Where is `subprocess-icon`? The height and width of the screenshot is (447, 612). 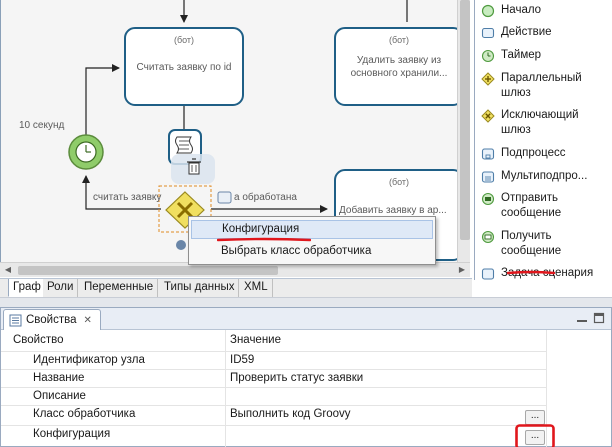 subprocess-icon is located at coordinates (488, 154).